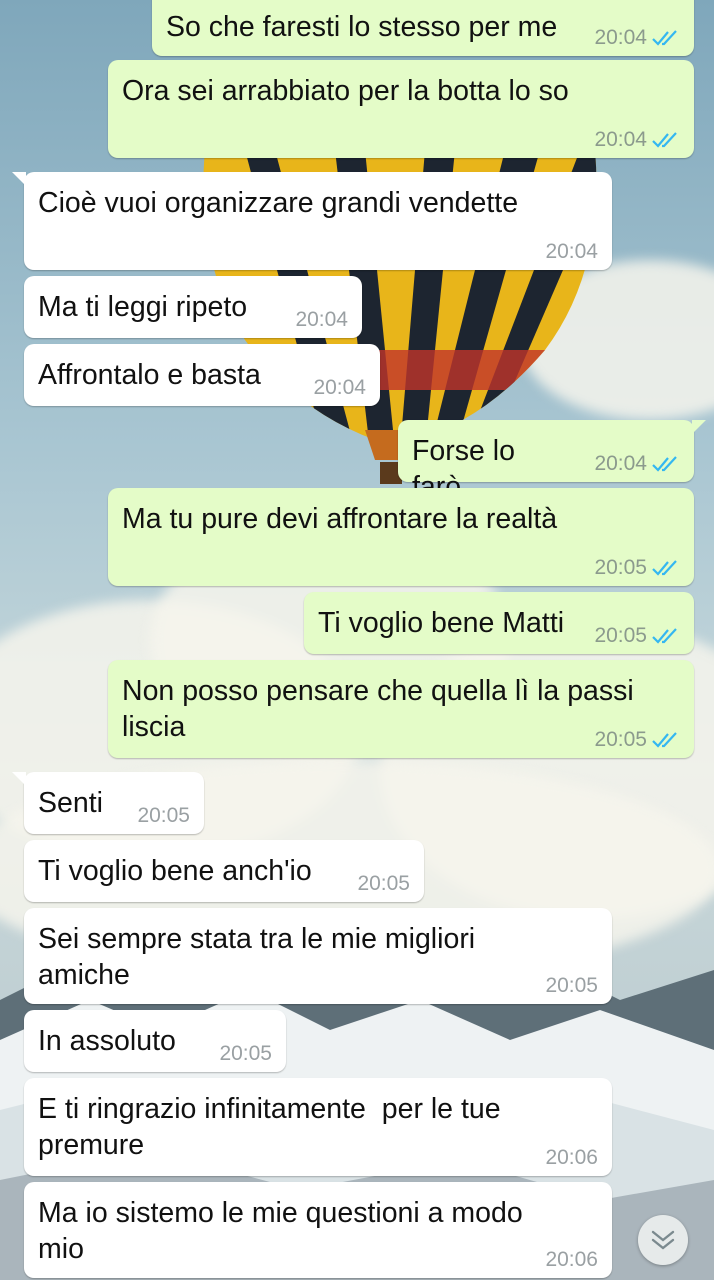  I want to click on message-bubble-outgoing: Ti voglio bene Matti 20:05, so click(499, 623).